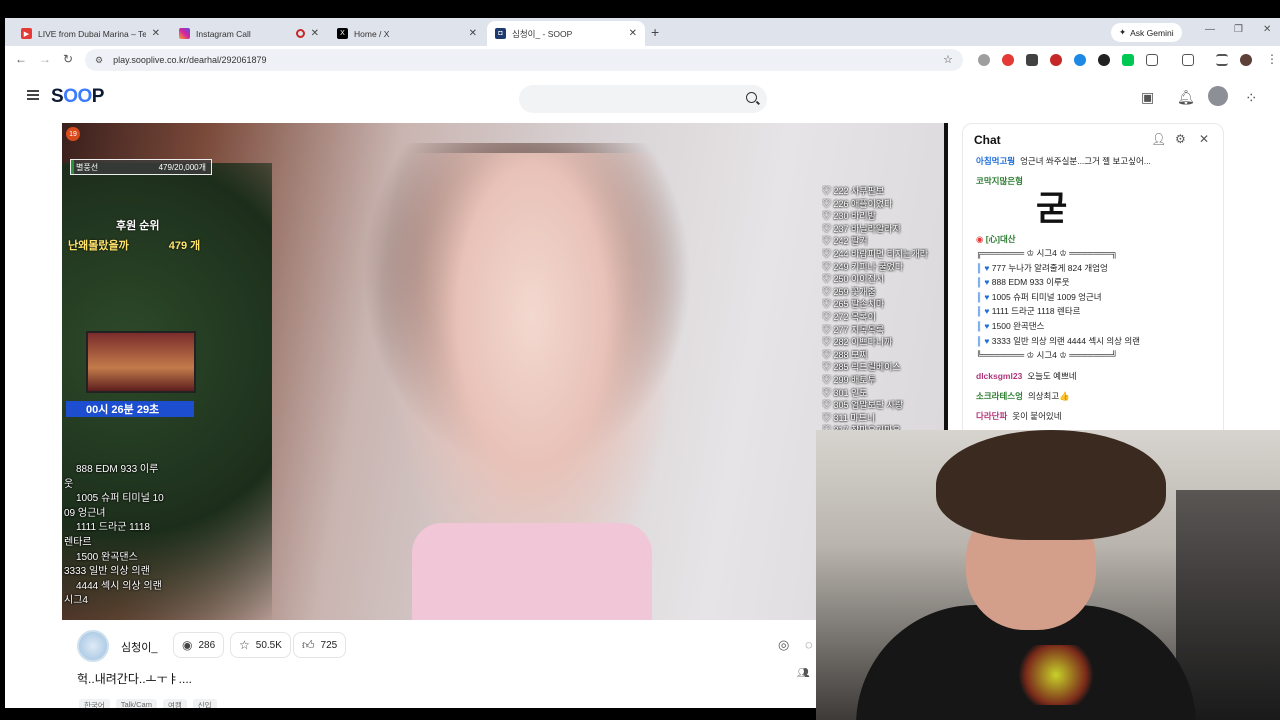  I want to click on streamer-dress, so click(532, 571).